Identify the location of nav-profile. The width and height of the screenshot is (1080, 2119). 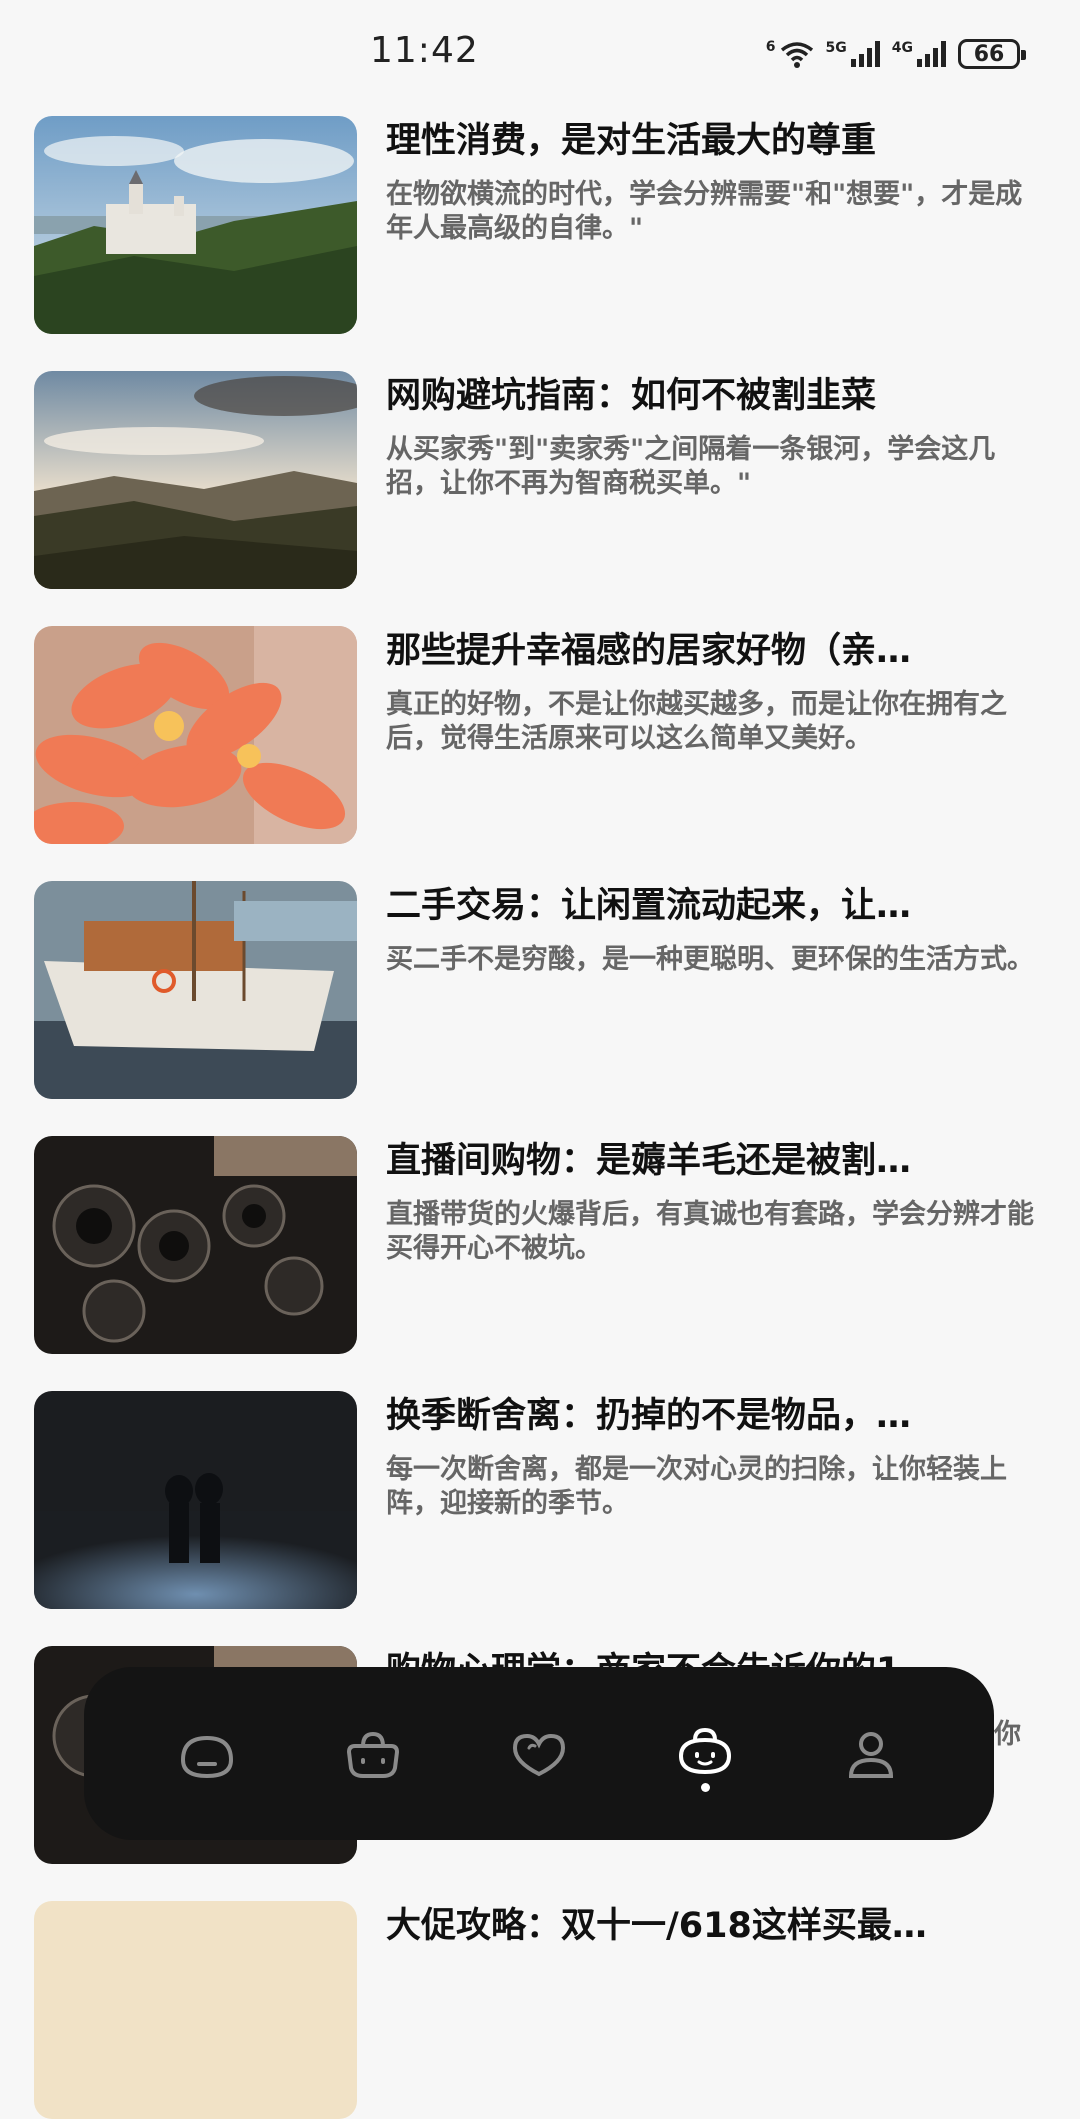
(871, 1754).